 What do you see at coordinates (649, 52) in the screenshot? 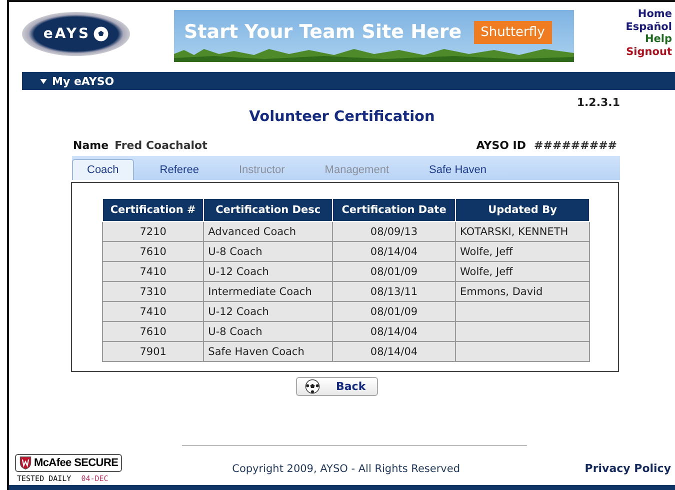
I see `header-link: Signout` at bounding box center [649, 52].